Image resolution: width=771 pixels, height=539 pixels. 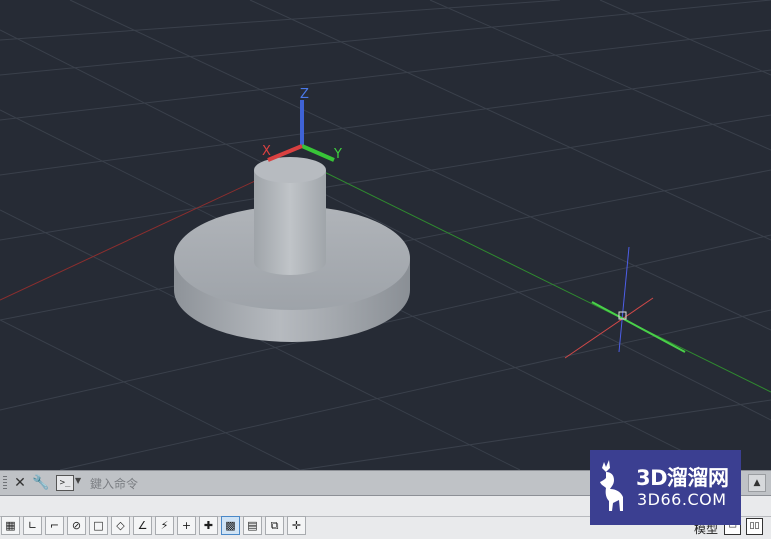 I want to click on otrack-icon: ∠, so click(x=142, y=525).